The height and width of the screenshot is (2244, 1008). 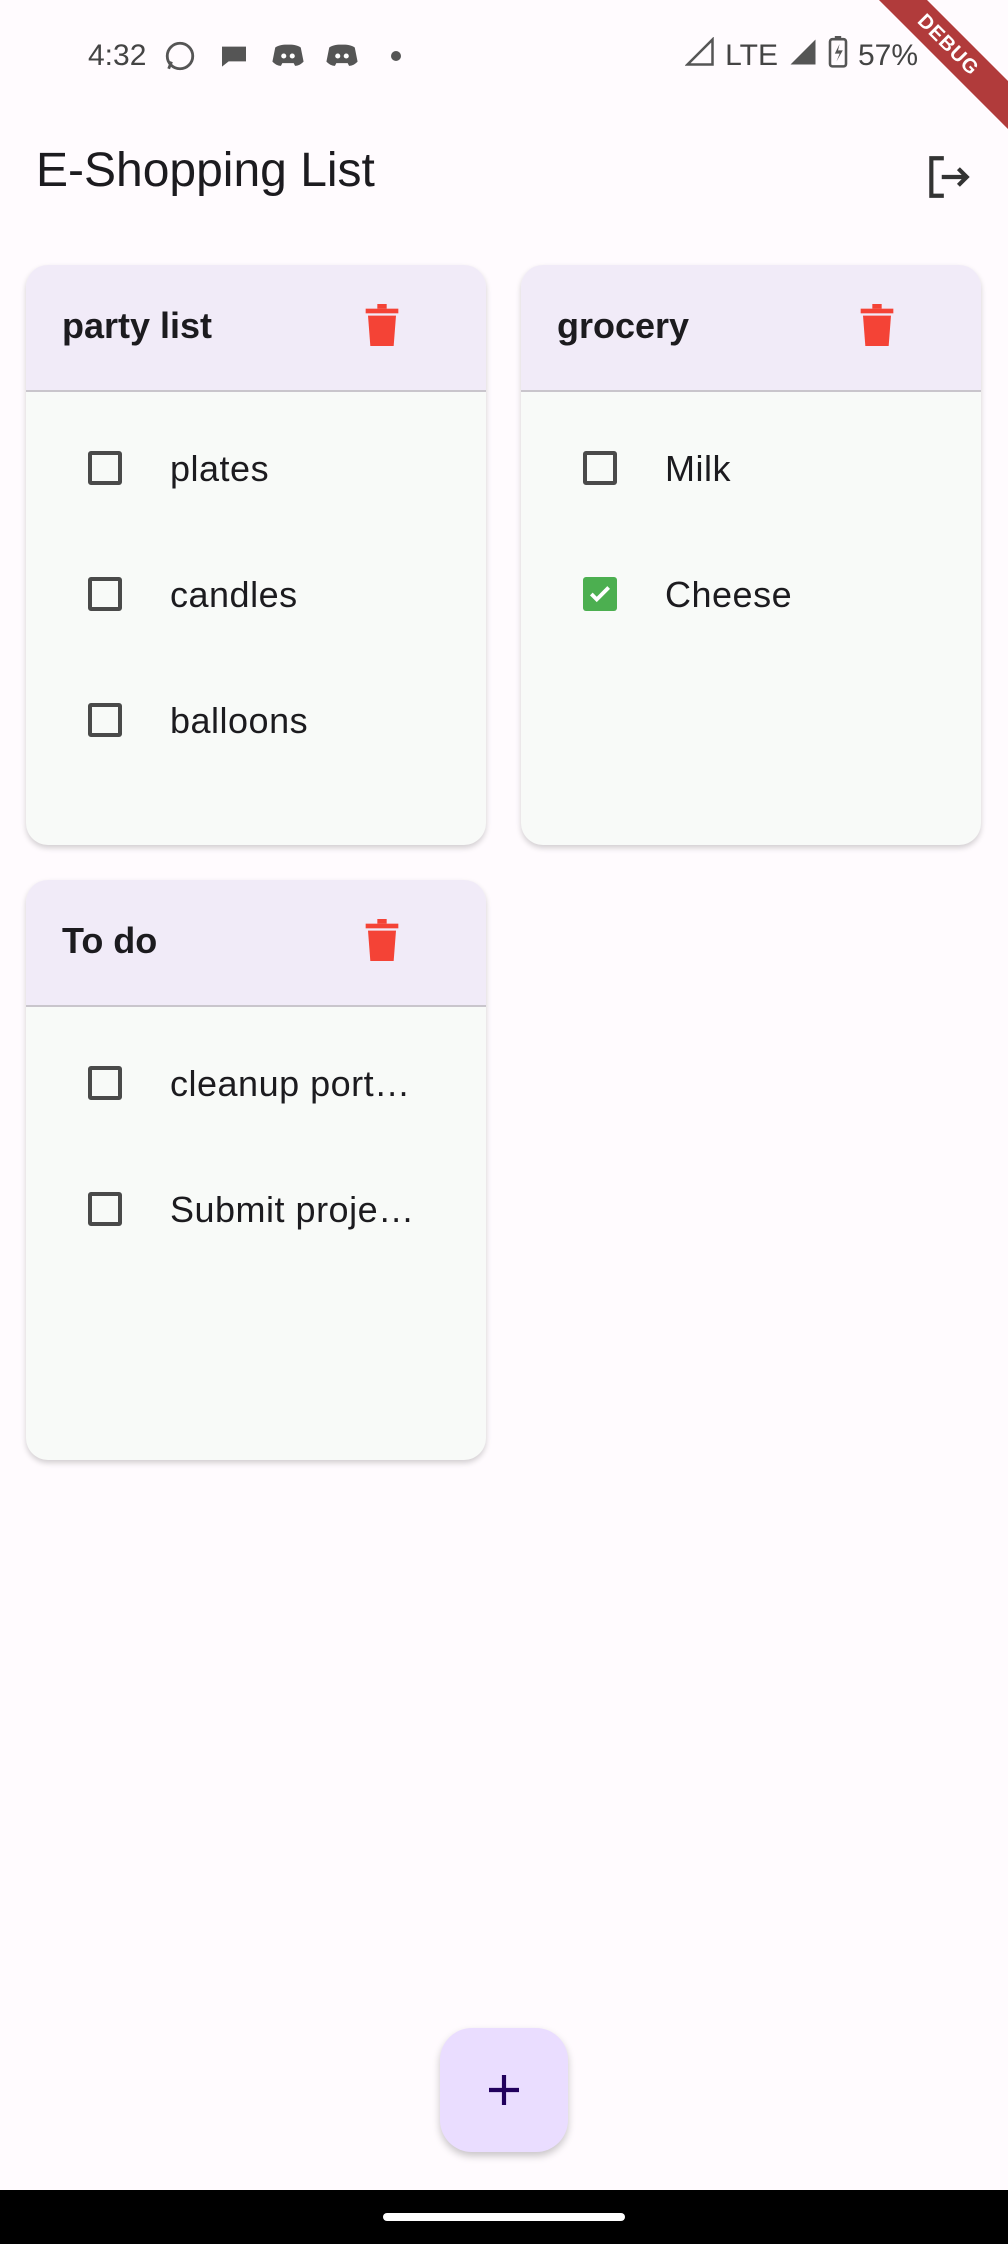 What do you see at coordinates (504, 2217) in the screenshot?
I see `home-indicator` at bounding box center [504, 2217].